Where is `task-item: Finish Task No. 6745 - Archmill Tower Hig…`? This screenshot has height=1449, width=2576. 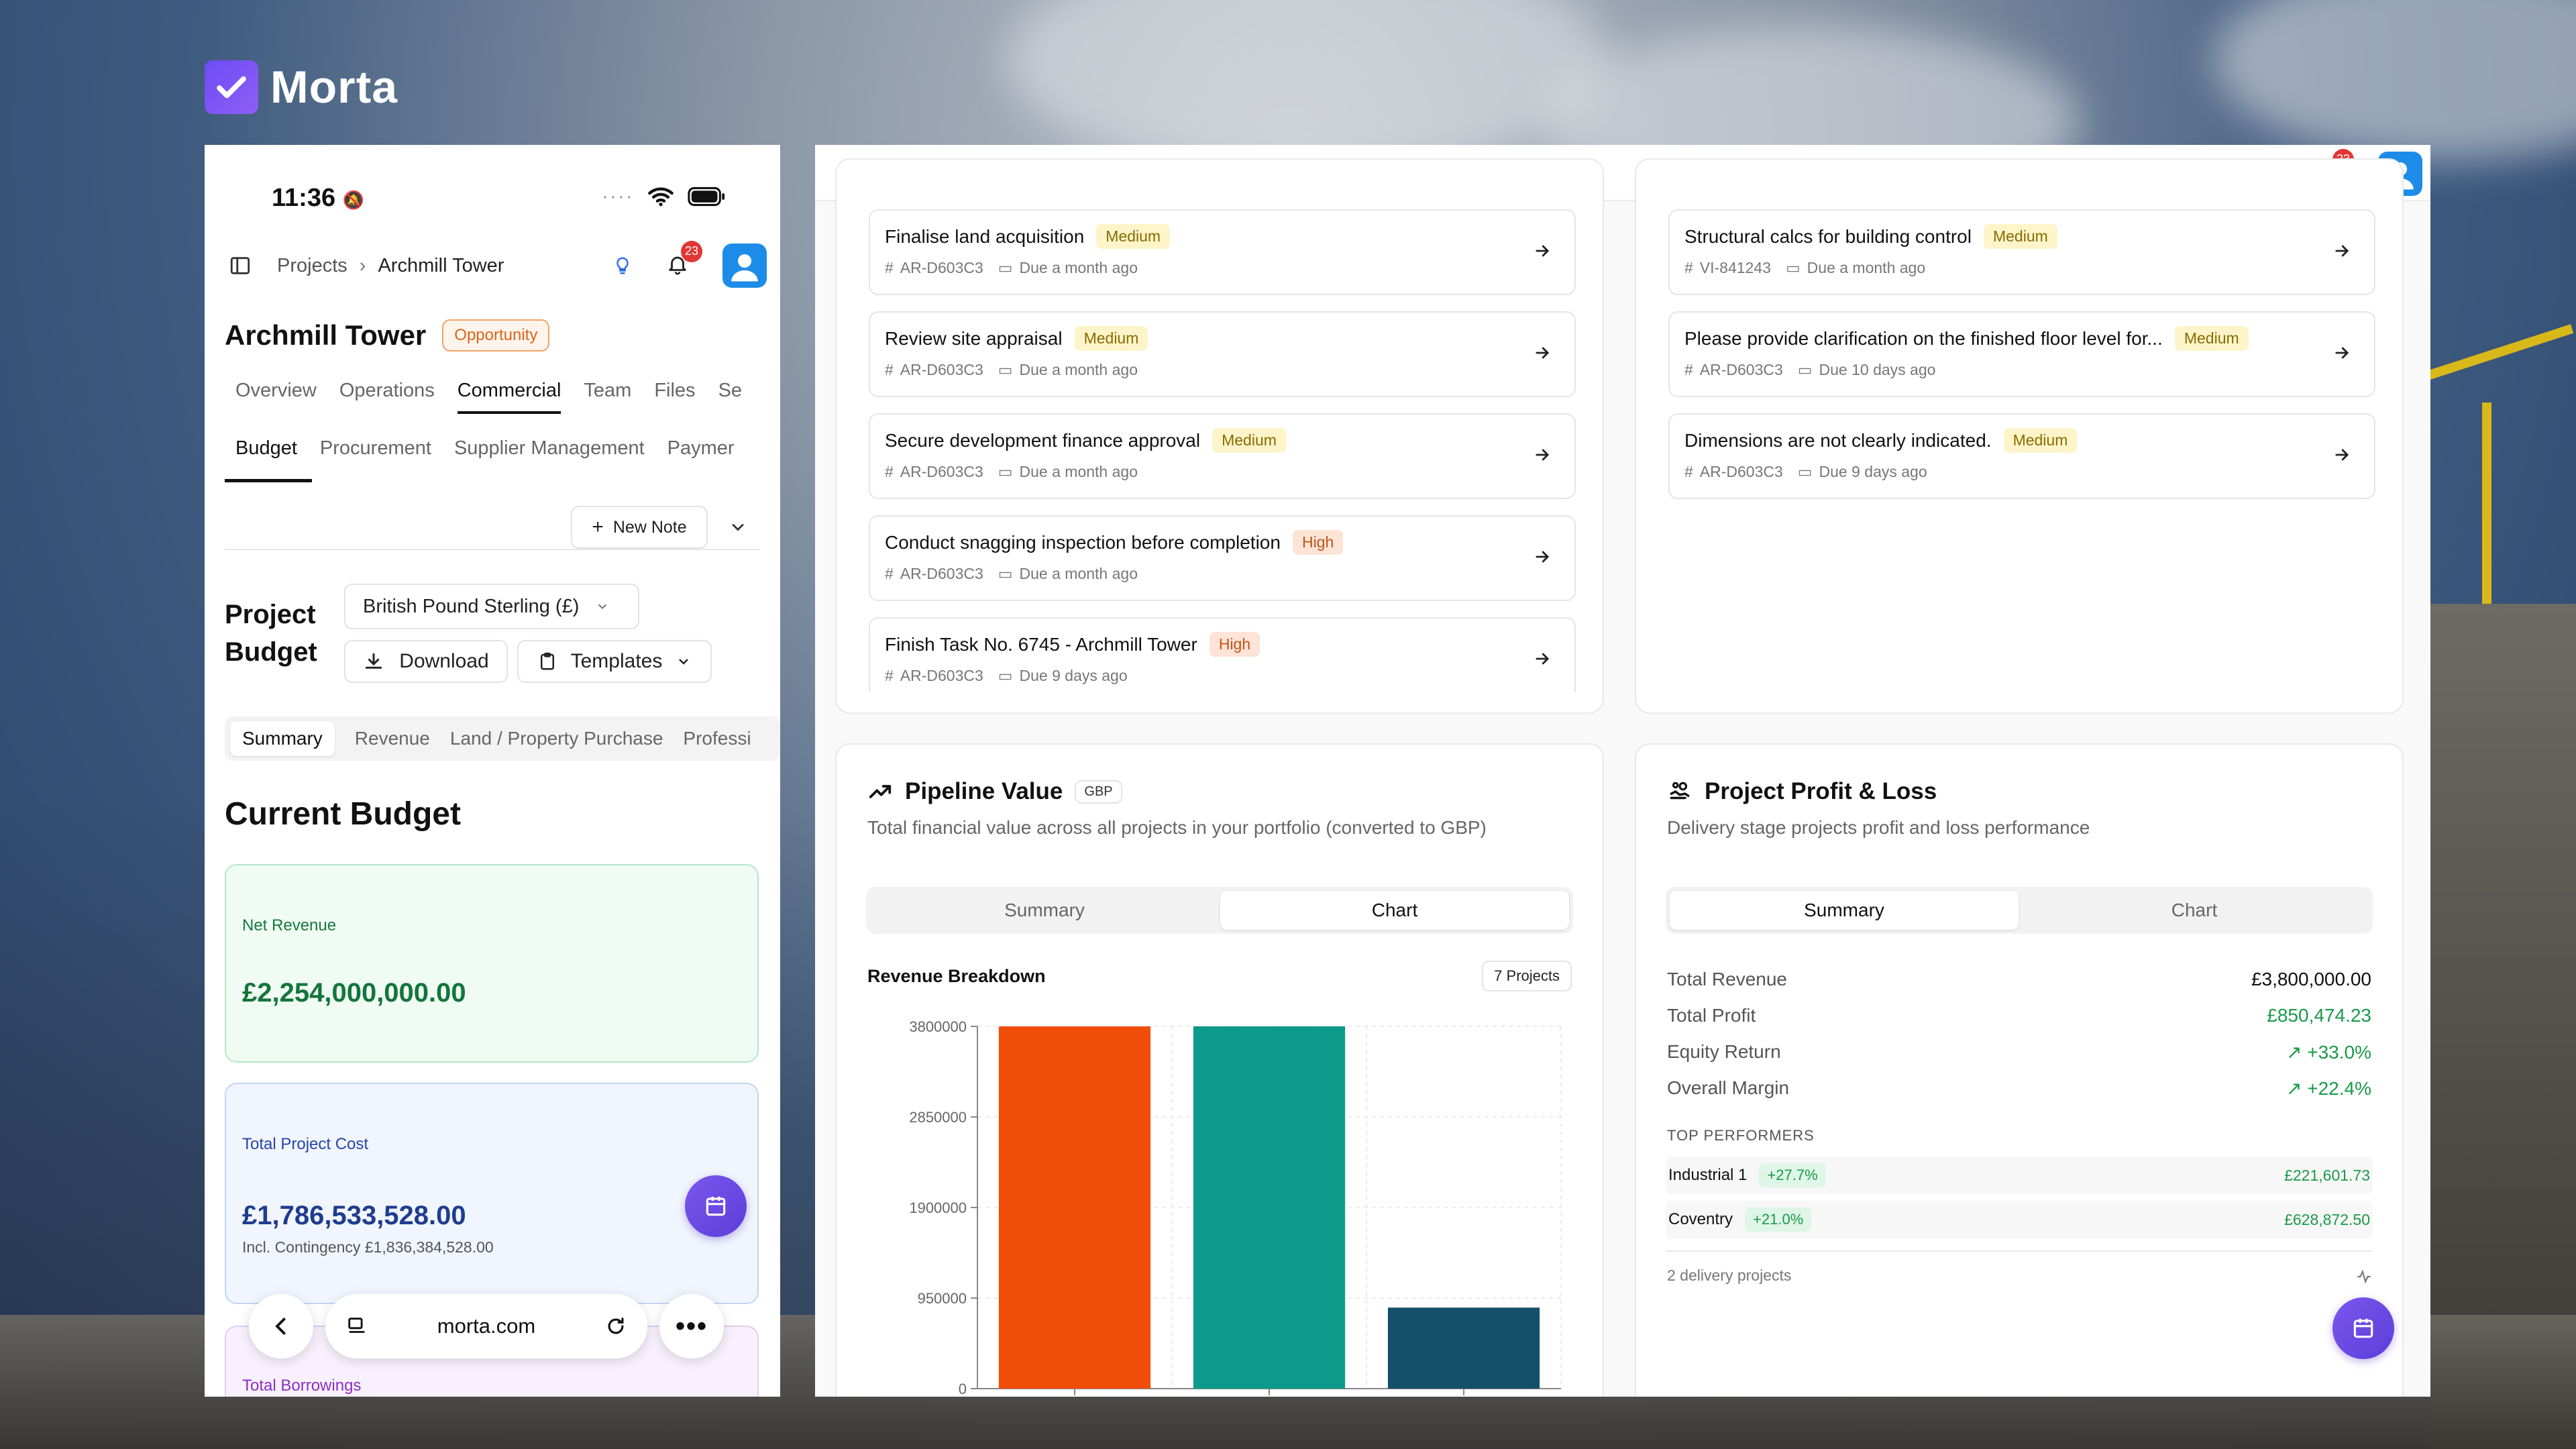 task-item: Finish Task No. 6745 - Archmill Tower Hig… is located at coordinates (1222, 654).